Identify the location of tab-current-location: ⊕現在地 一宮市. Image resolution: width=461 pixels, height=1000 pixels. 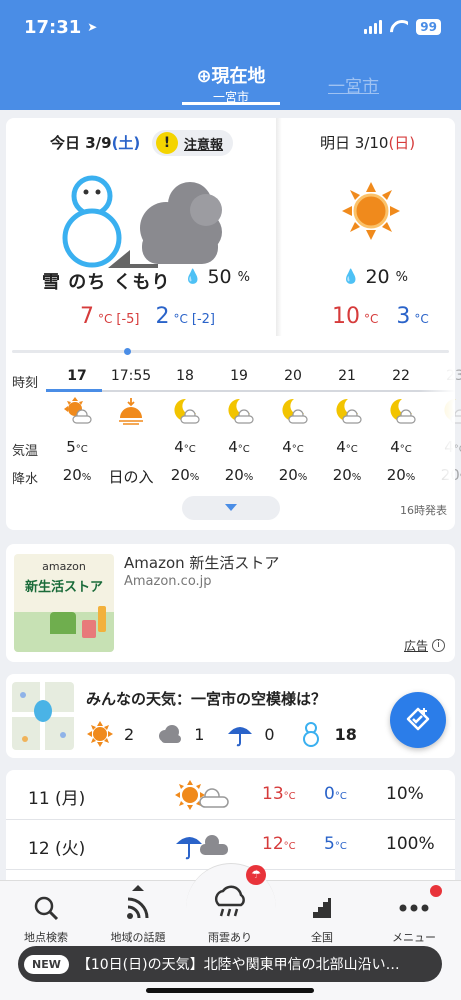
(231, 83).